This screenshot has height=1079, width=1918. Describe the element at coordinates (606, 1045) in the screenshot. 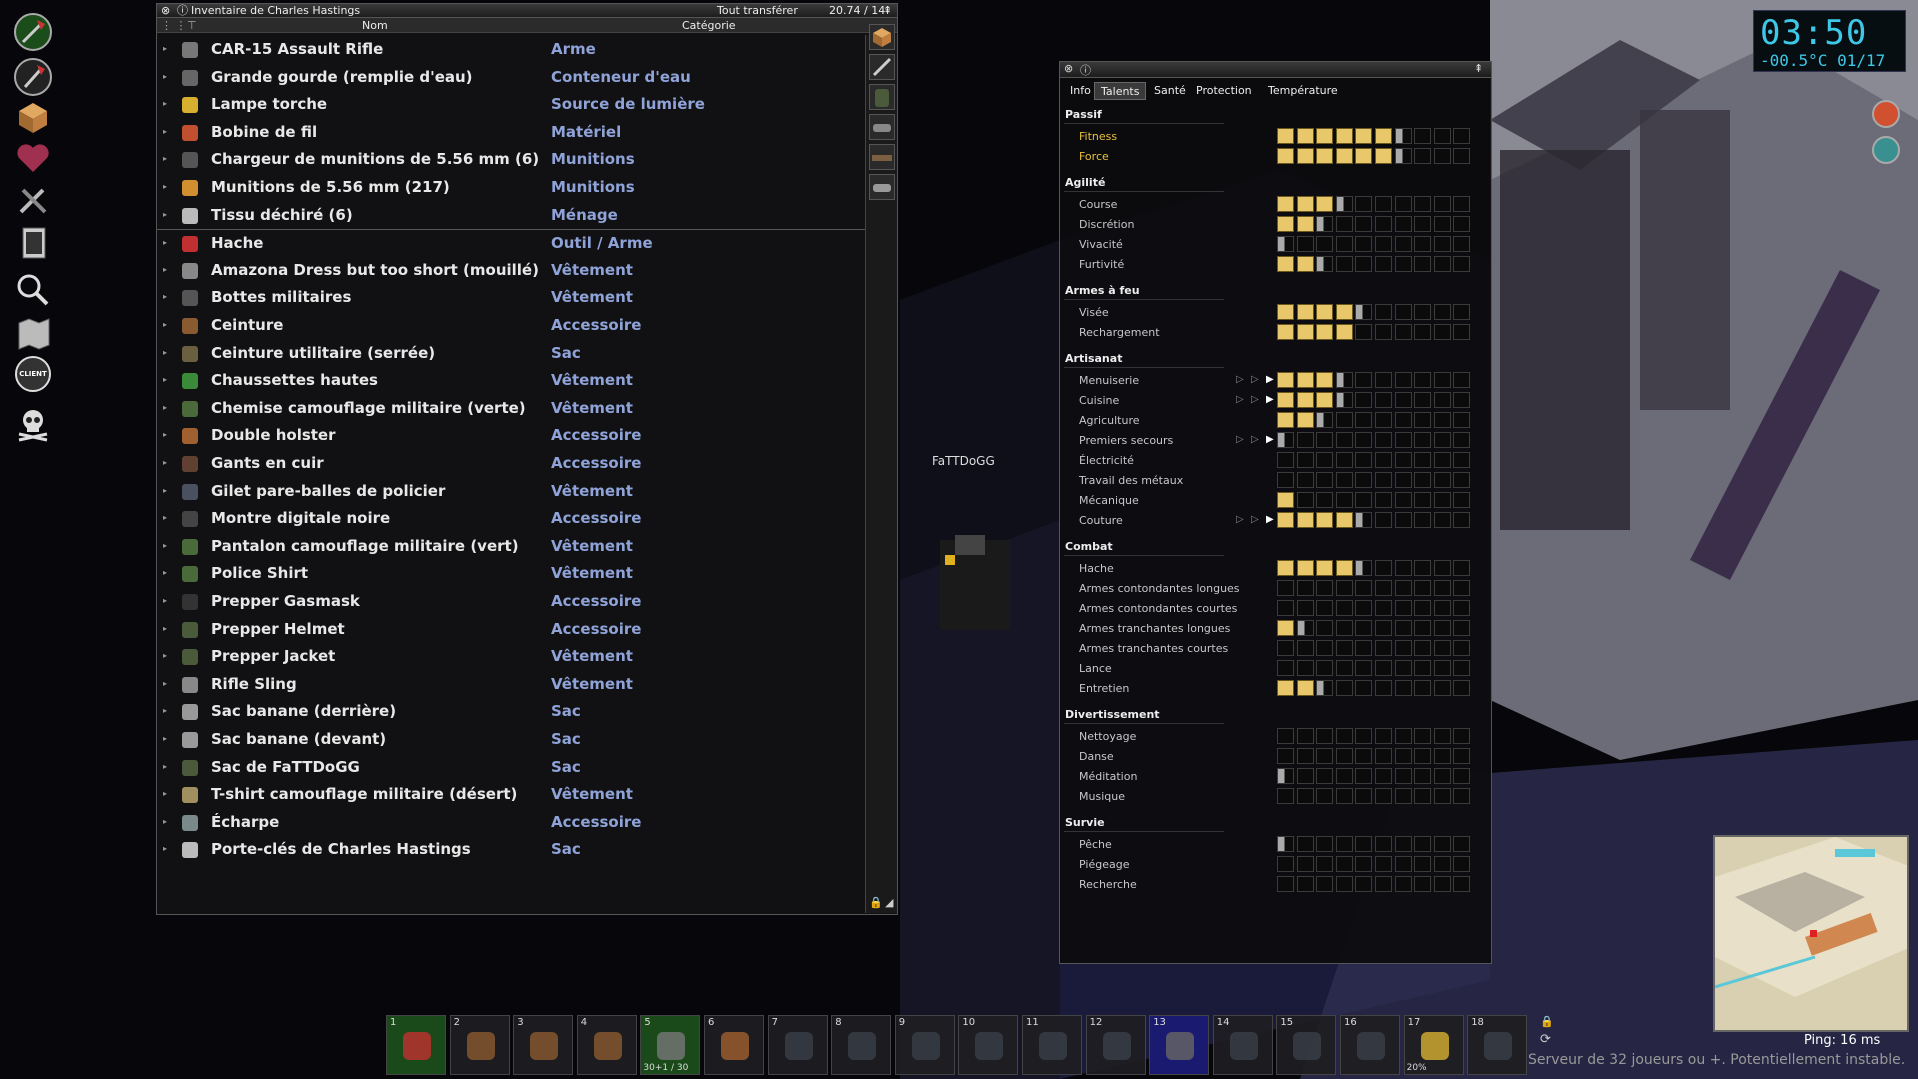

I see `hotbar-slot: 4` at that location.